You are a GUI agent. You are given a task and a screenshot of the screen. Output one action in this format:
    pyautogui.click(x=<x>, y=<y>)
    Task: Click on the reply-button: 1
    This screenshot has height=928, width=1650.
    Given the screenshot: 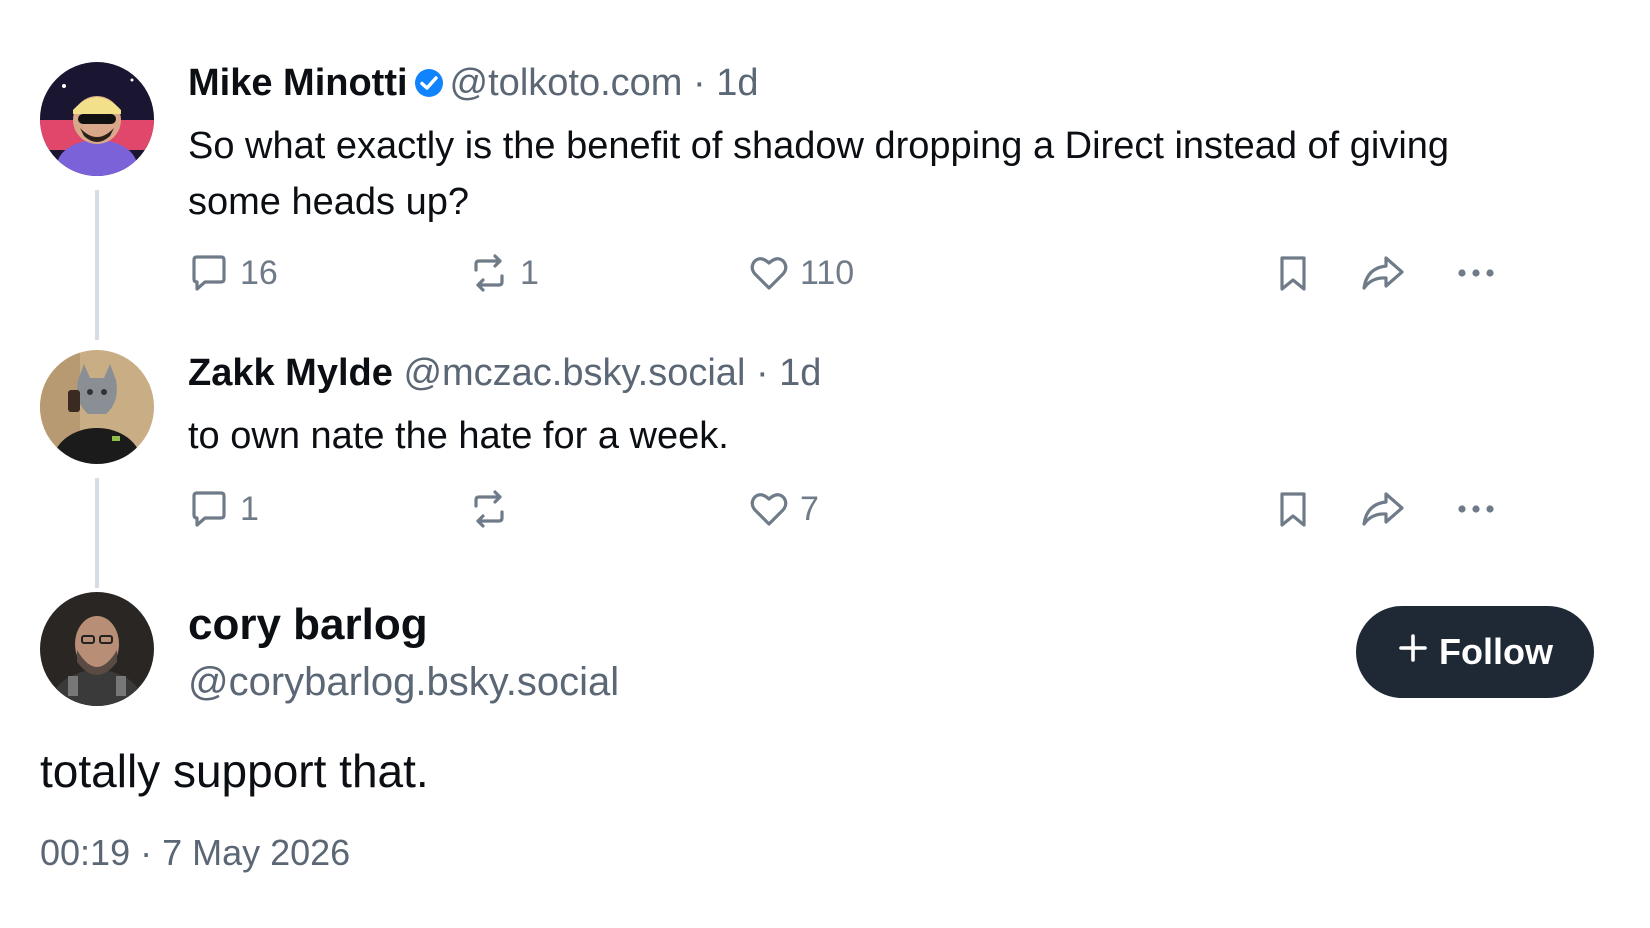 What is the action you would take?
    pyautogui.click(x=223, y=509)
    